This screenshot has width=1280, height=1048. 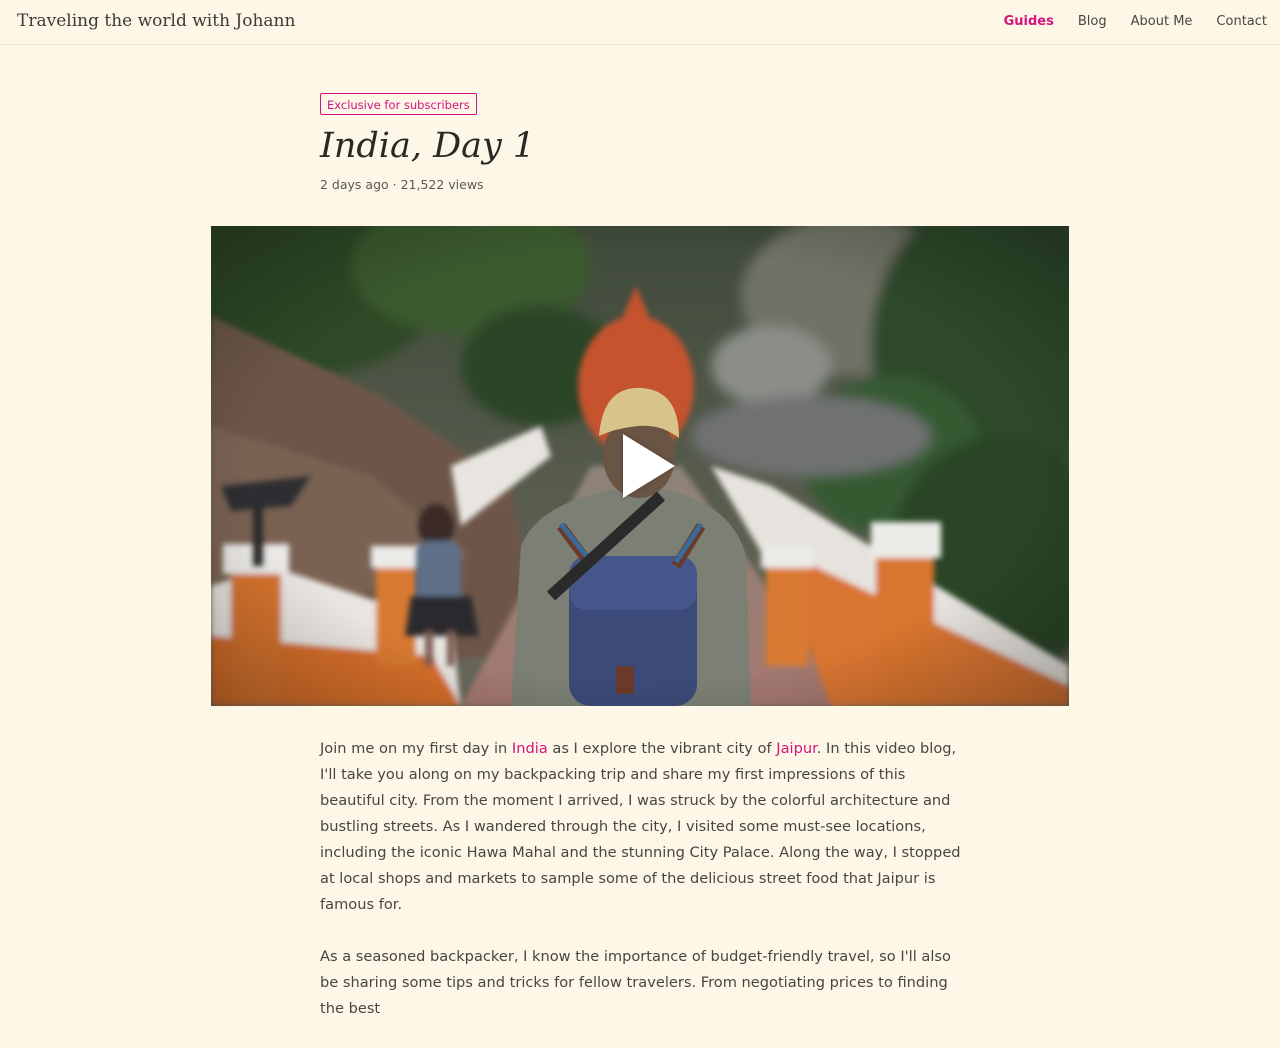 I want to click on subscriber-badge: Exclusive for subscribers, so click(x=398, y=104).